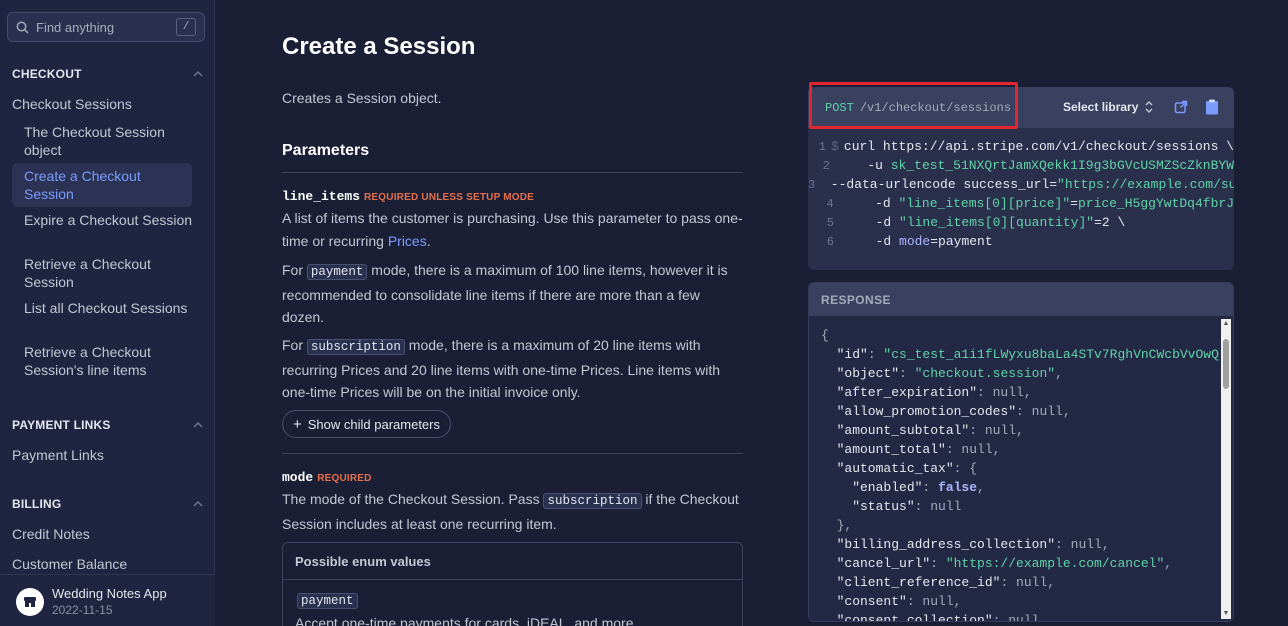 Image resolution: width=1288 pixels, height=626 pixels. Describe the element at coordinates (985, 373) in the screenshot. I see `json-token: "checkout.session"` at that location.